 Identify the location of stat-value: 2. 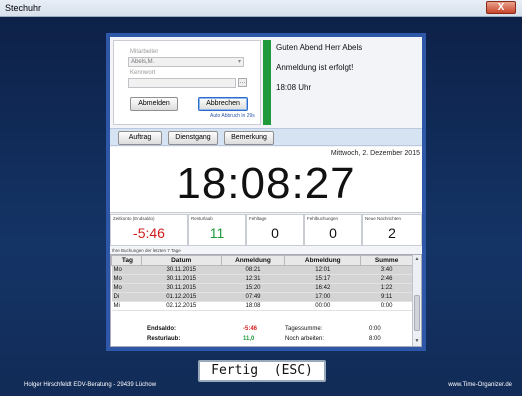
(392, 233).